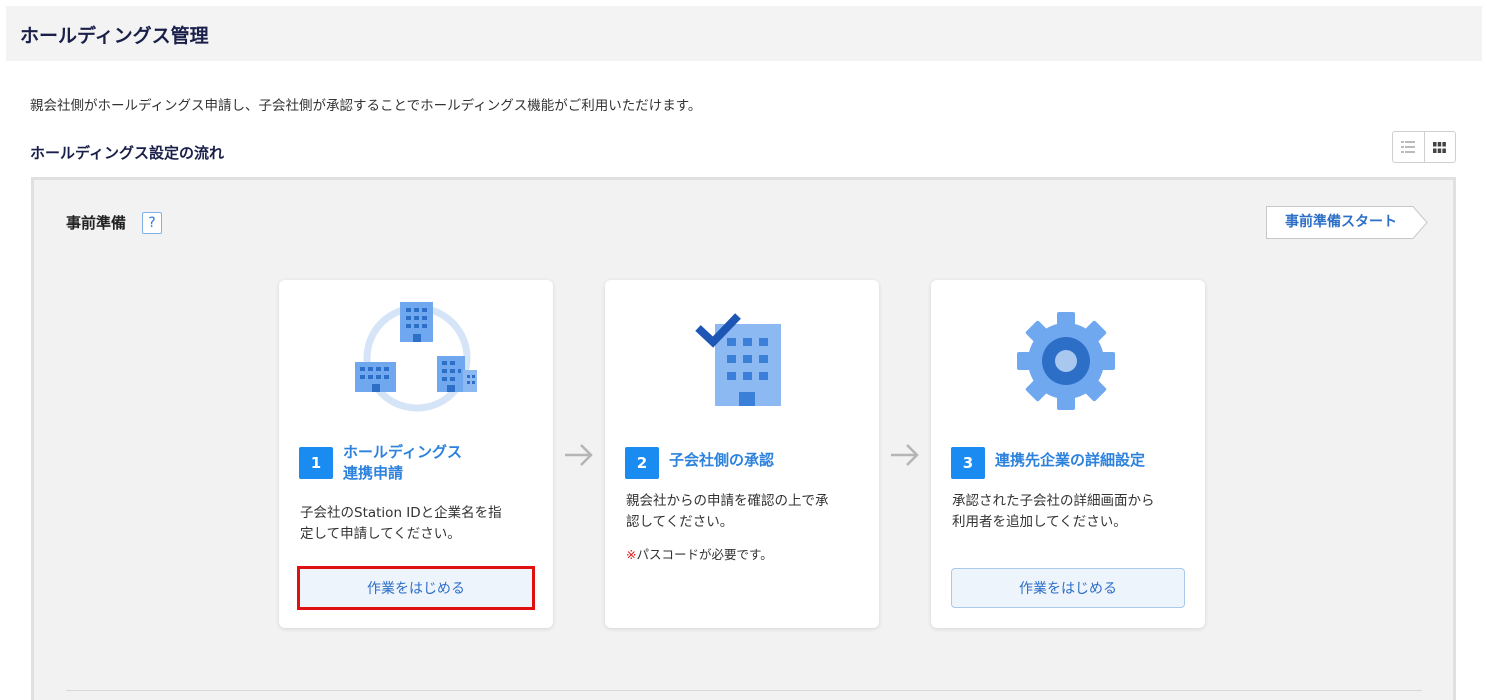 The image size is (1487, 700). What do you see at coordinates (704, 554) in the screenshot?
I see `note-text: パスコードが必要です。` at bounding box center [704, 554].